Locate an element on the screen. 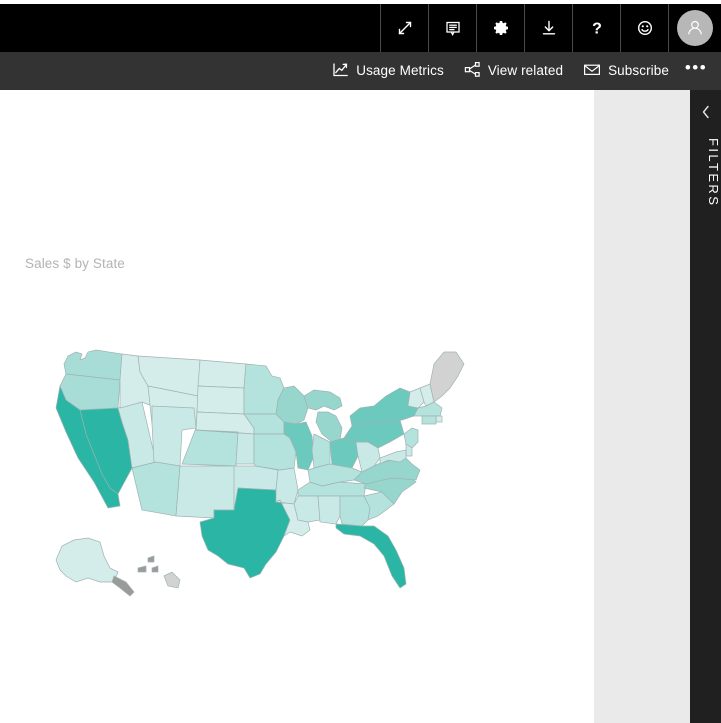  comments-icon is located at coordinates (453, 28).